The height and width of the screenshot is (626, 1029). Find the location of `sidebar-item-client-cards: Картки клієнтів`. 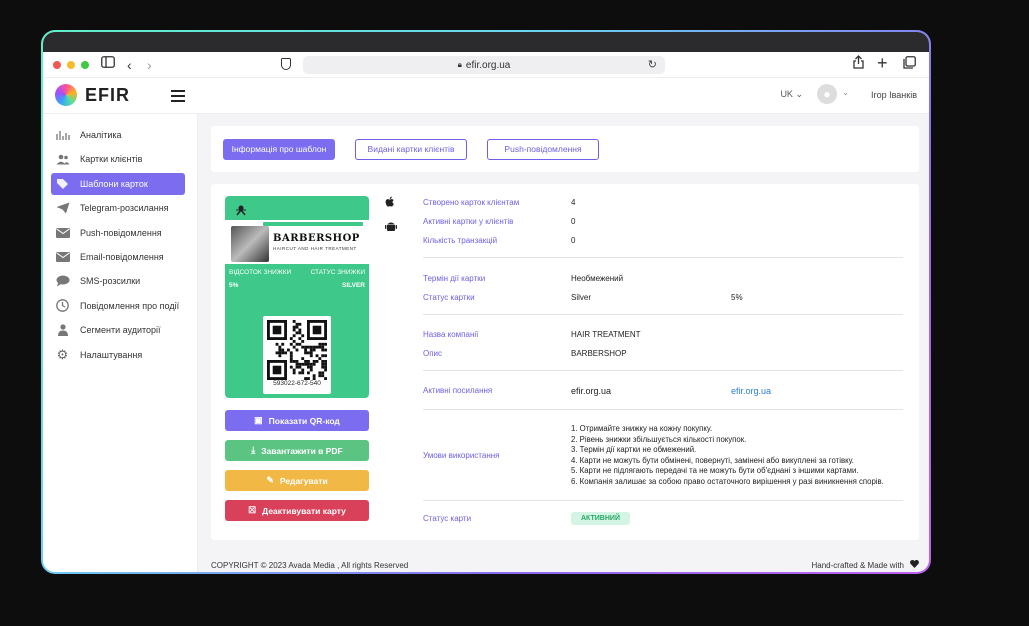

sidebar-item-client-cards: Картки клієнтів is located at coordinates (118, 159).